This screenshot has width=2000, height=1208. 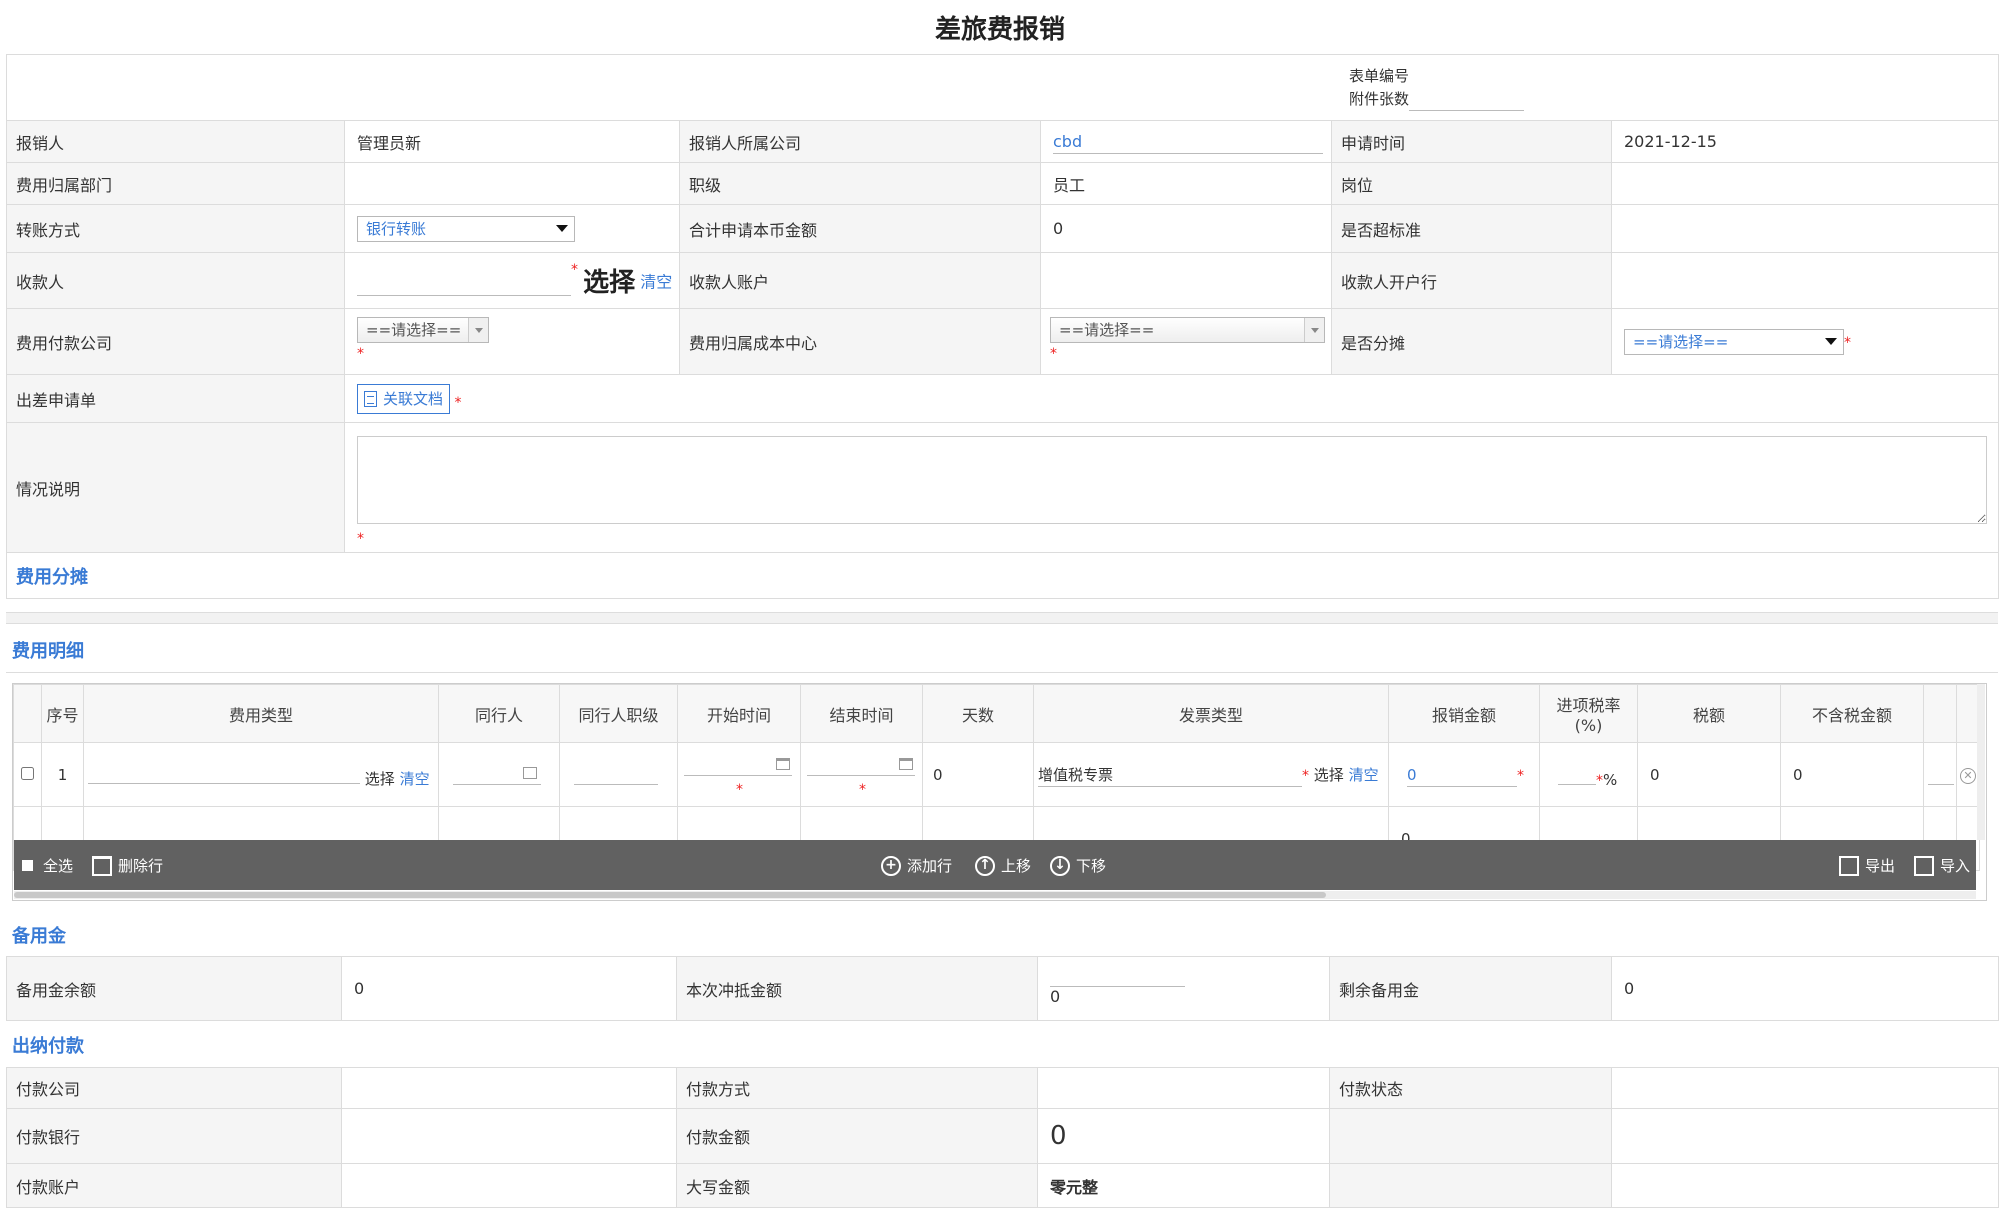 I want to click on split-select: ==请选择==, so click(x=1734, y=341).